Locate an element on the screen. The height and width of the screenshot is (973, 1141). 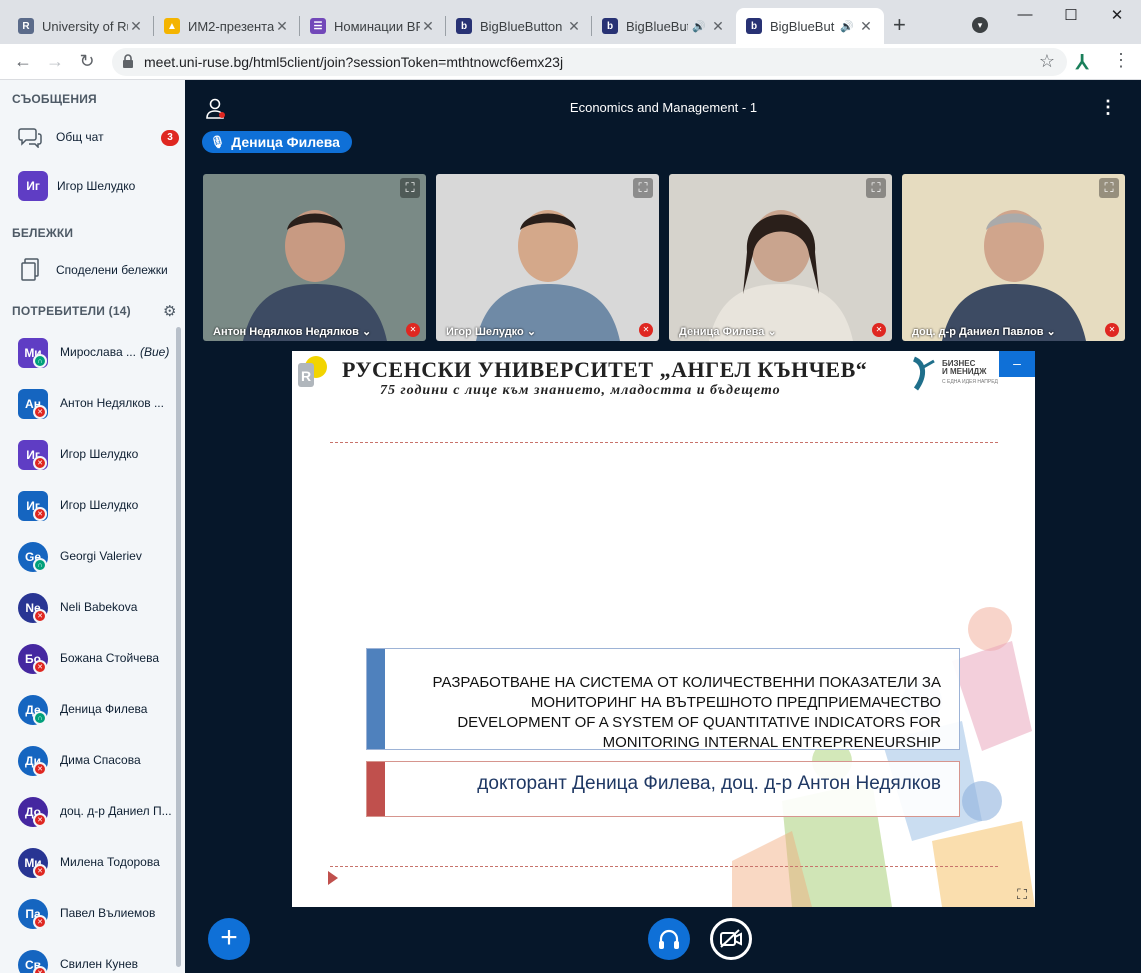
camera-off-icon is located at coordinates (731, 938).